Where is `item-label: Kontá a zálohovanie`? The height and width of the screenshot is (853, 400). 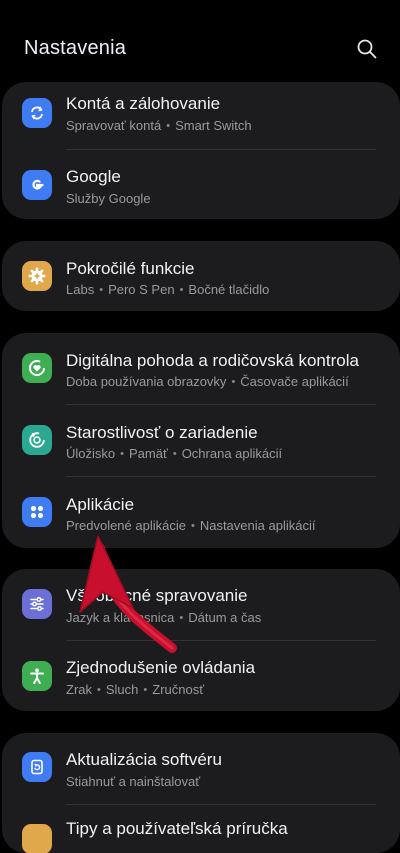
item-label: Kontá a zálohovanie is located at coordinates (143, 103).